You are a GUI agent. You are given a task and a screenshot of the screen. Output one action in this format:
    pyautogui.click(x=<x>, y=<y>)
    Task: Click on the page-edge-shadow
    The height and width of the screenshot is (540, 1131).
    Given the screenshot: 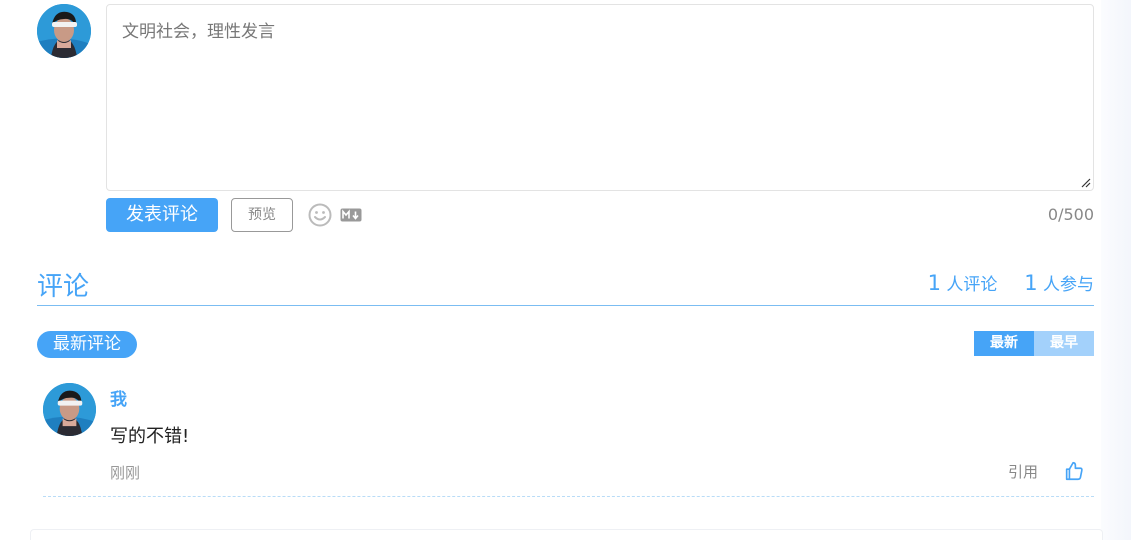 What is the action you would take?
    pyautogui.click(x=1116, y=270)
    